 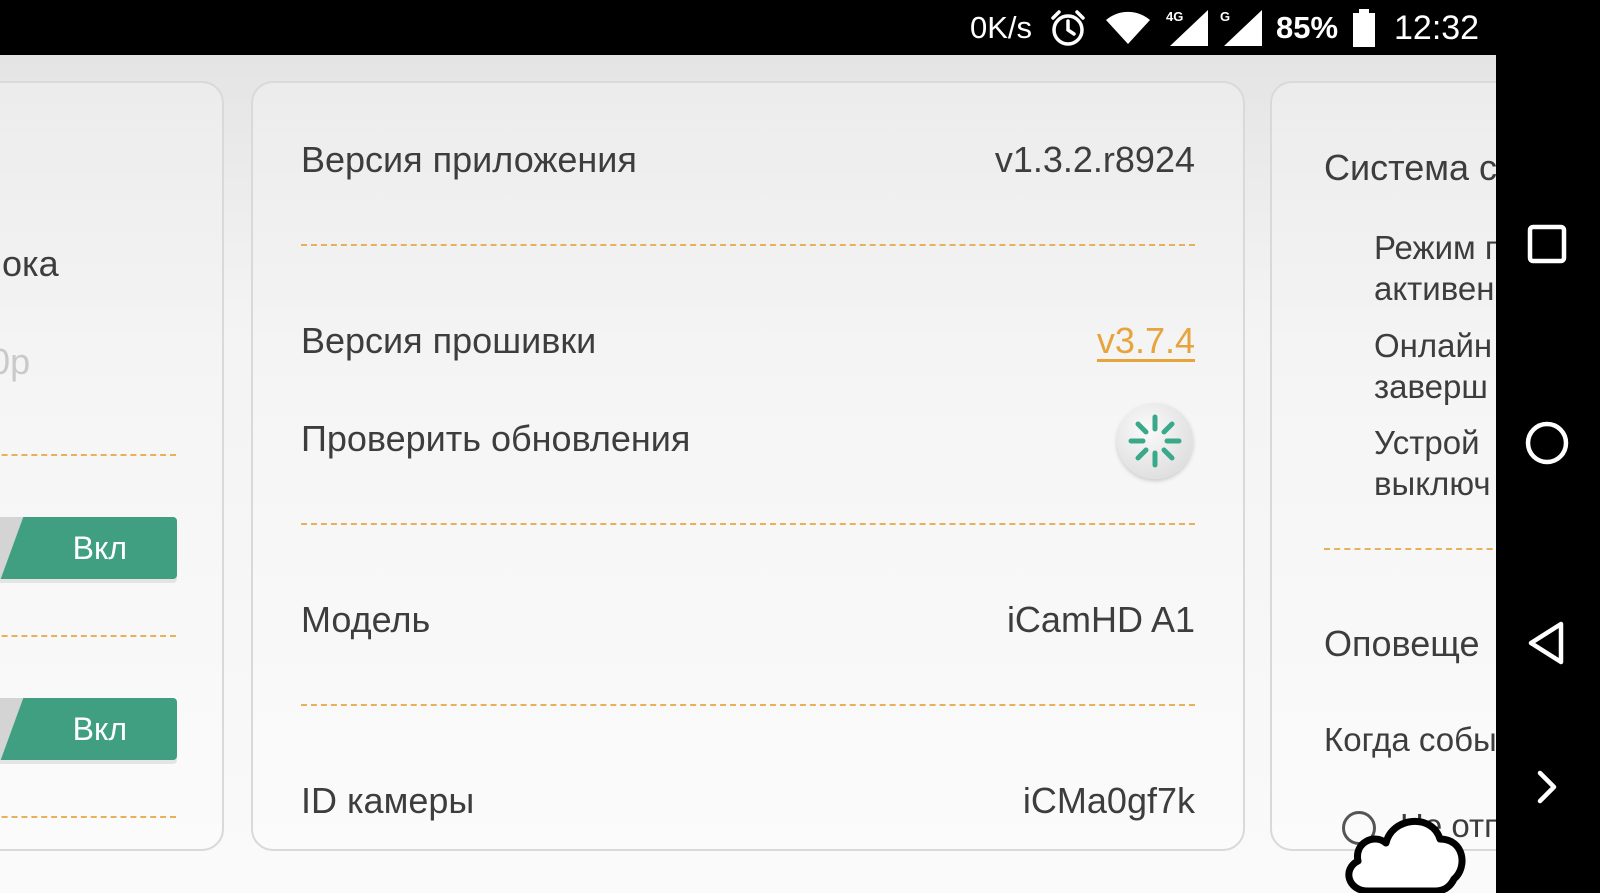 I want to click on status-bar: 0K/s 4G G 85% 12:32, so click(x=748, y=27).